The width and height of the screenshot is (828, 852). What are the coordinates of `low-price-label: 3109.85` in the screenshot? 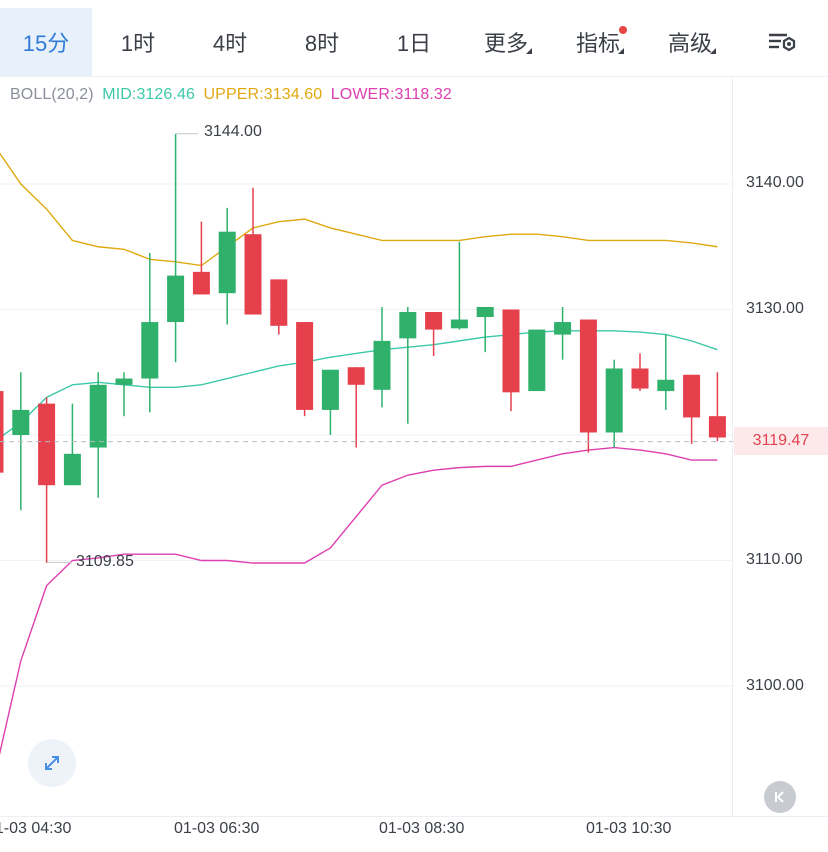 It's located at (105, 561).